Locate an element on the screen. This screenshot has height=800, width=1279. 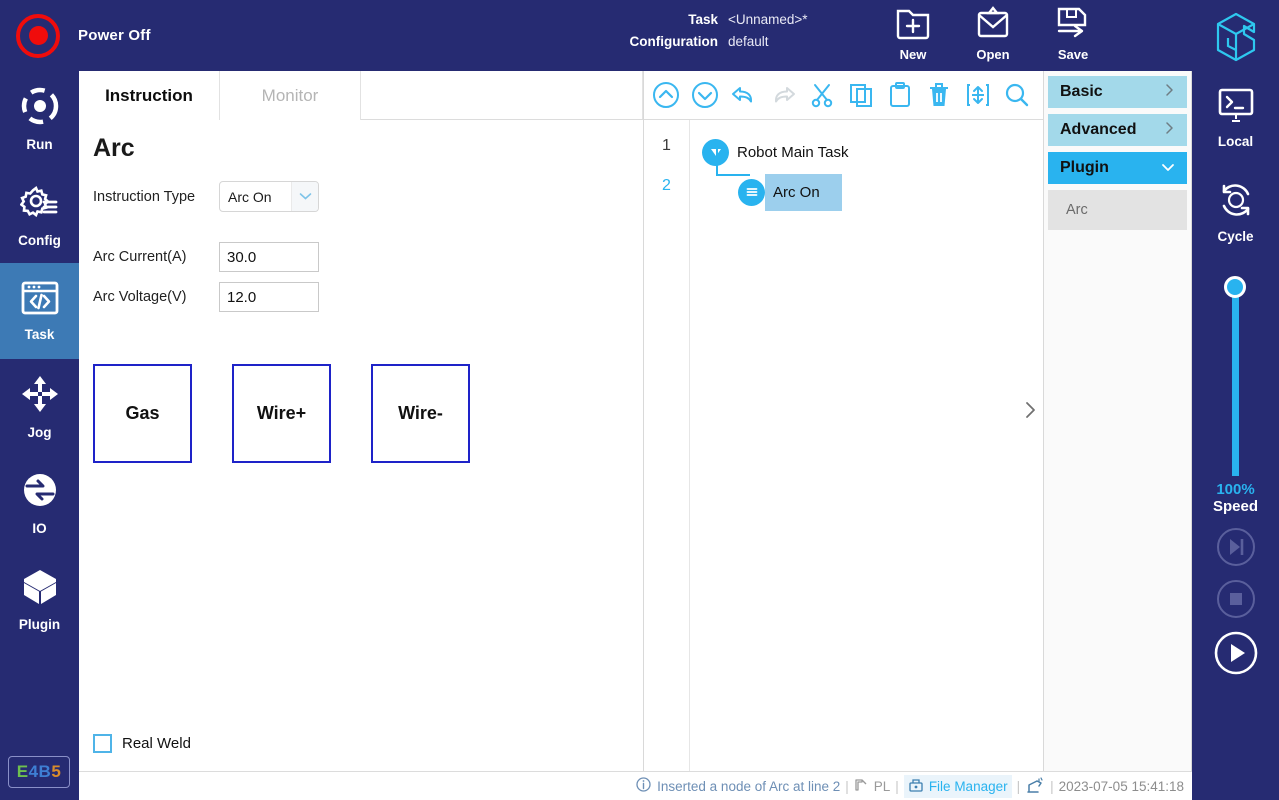
code-task-icon is located at coordinates (40, 300).